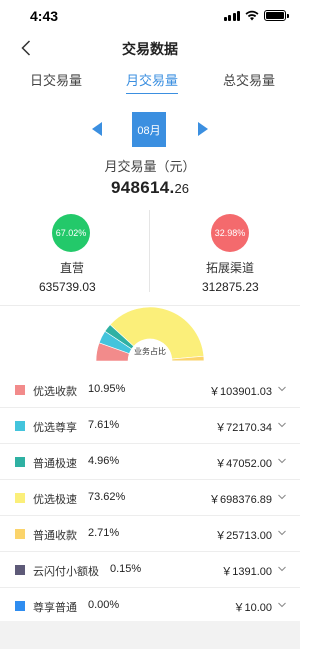  Describe the element at coordinates (150, 390) in the screenshot. I see `list-item: 优选收款 10.95% ￥103901.03` at that location.